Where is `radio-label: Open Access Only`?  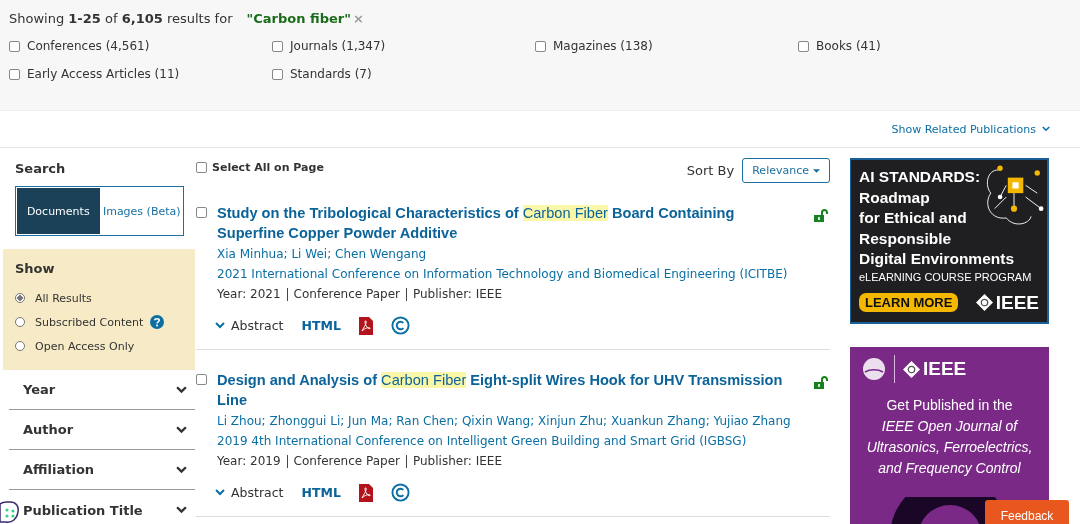 radio-label: Open Access Only is located at coordinates (85, 346).